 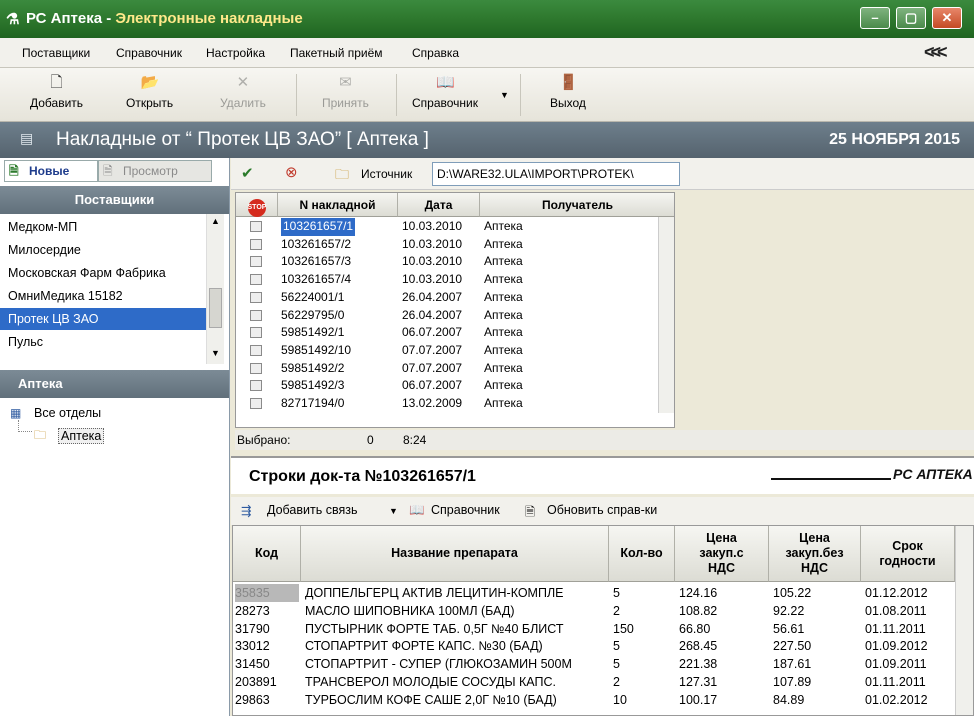 What do you see at coordinates (455, 369) in the screenshot?
I see `invoice-row: 59851492/207.07.2007Аптека▼` at bounding box center [455, 369].